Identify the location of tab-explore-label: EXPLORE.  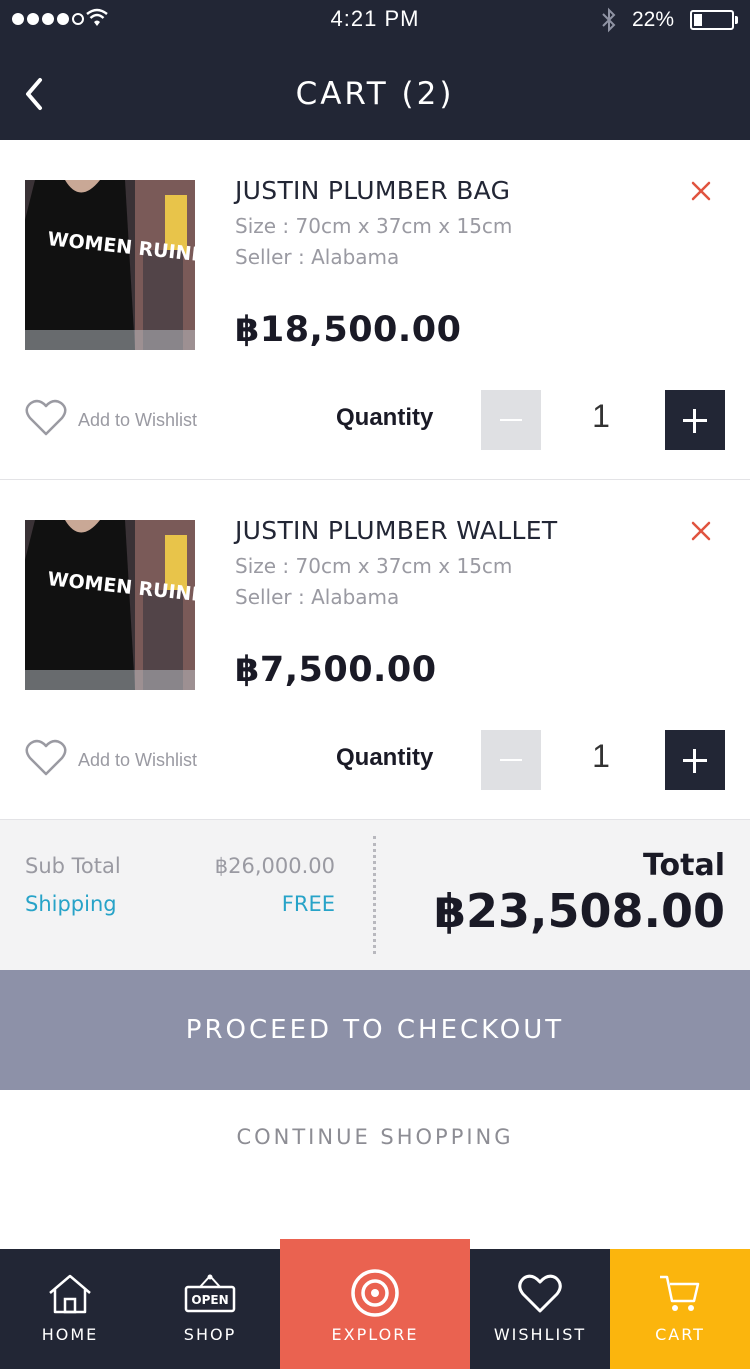
(375, 1334).